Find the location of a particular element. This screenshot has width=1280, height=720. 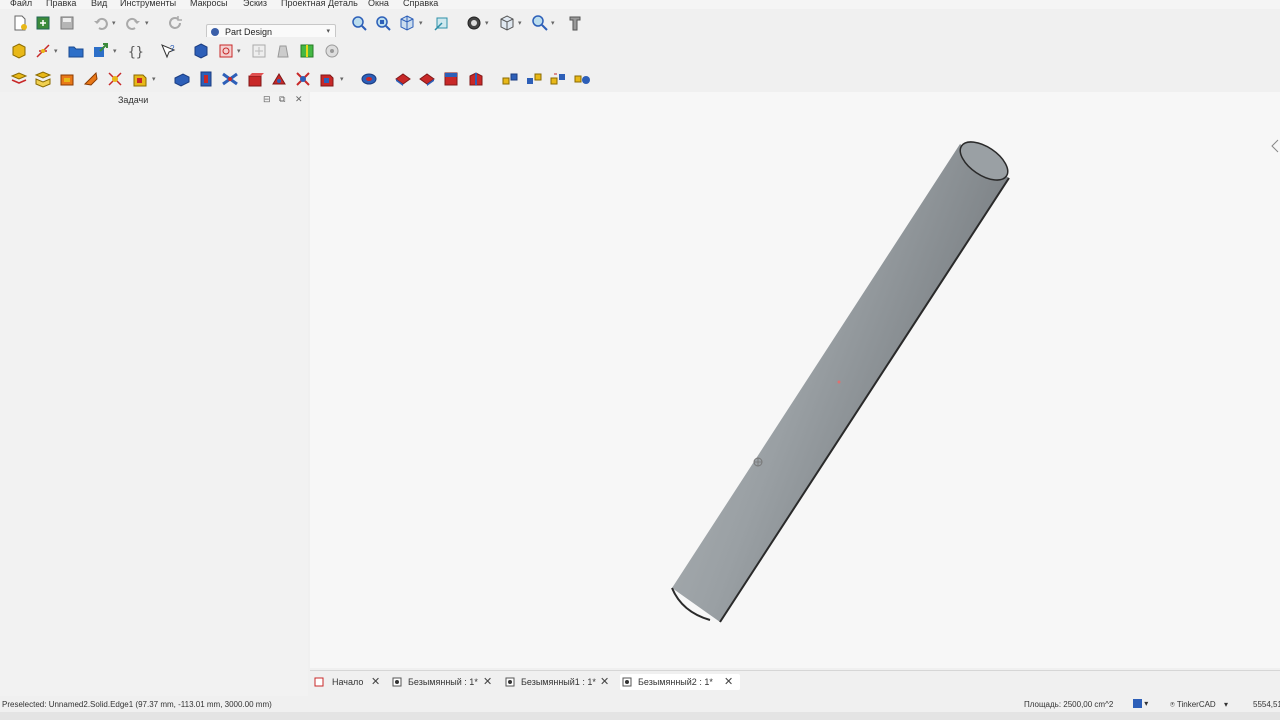

sketch-icon is located at coordinates (43, 51).